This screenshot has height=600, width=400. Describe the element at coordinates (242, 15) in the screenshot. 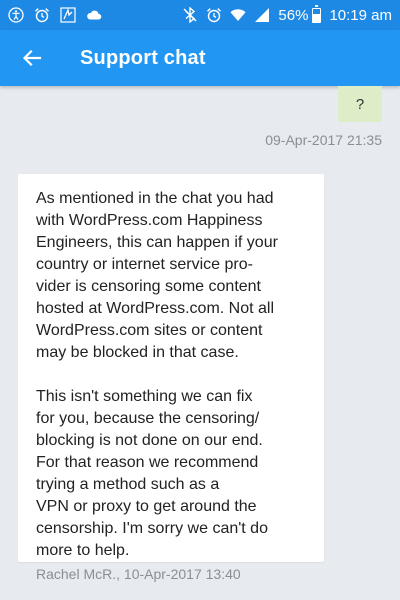

I see `wifi-icon` at that location.